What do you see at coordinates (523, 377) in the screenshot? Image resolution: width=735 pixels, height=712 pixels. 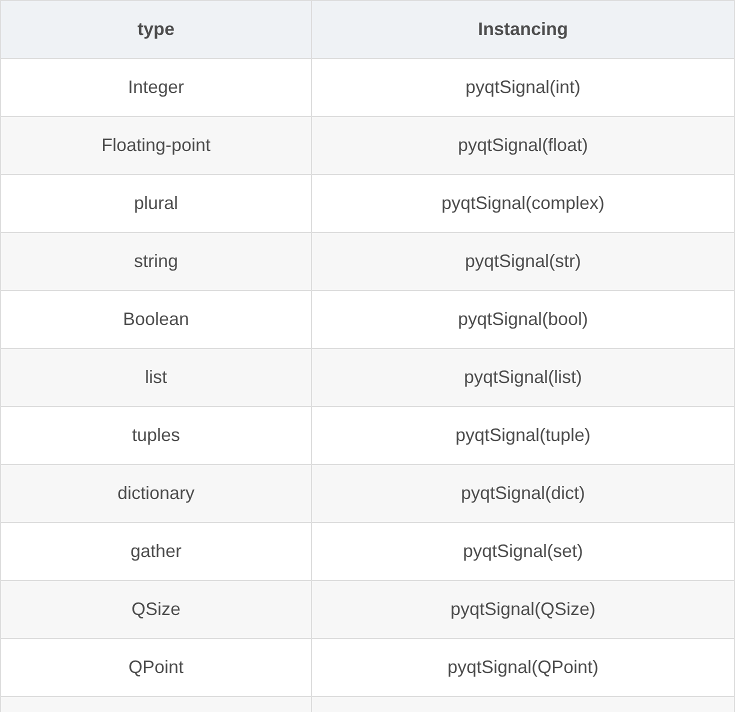 I see `table-cell: pyqtSignal(list)` at bounding box center [523, 377].